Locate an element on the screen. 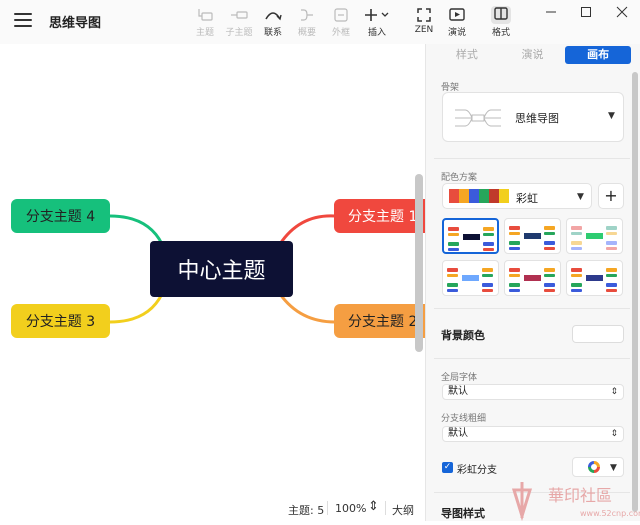 This screenshot has height=525, width=640. toolbar-summary-button: 概要 is located at coordinates (307, 22).